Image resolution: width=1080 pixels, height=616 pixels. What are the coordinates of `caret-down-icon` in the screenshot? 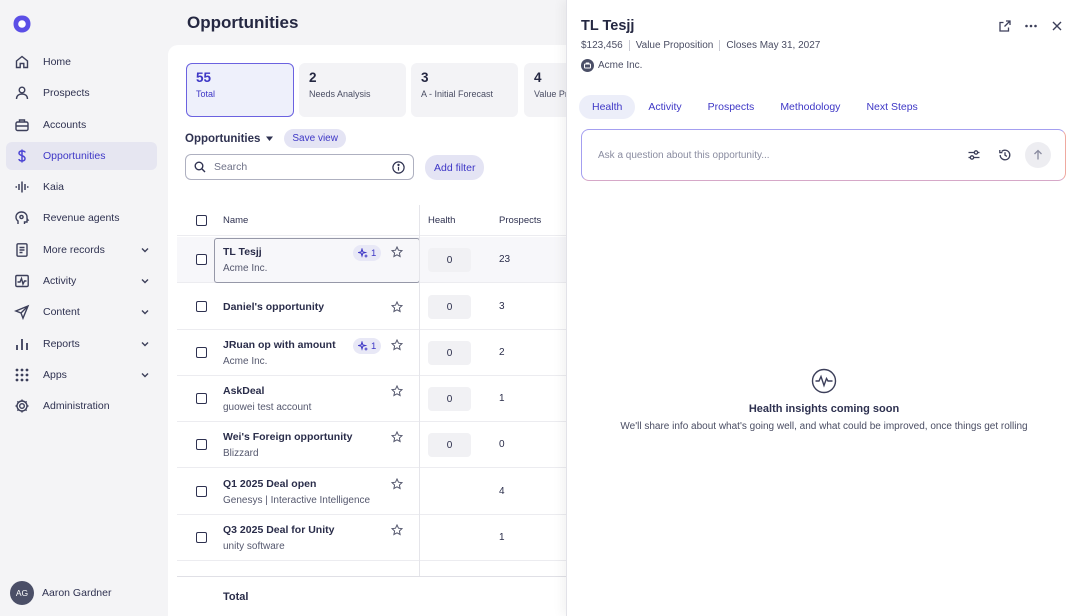 It's located at (269, 138).